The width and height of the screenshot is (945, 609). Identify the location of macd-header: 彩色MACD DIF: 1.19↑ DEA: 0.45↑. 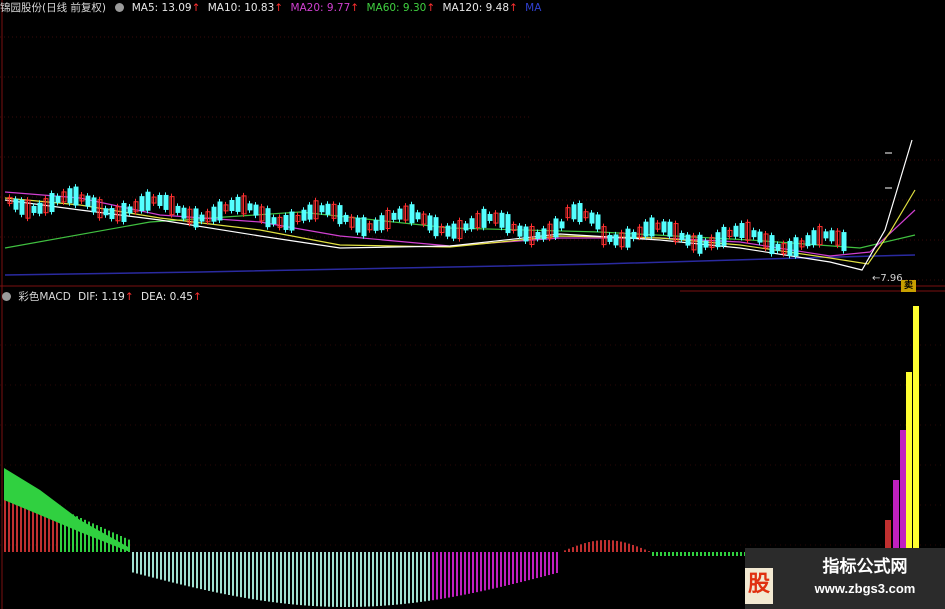
(103, 297).